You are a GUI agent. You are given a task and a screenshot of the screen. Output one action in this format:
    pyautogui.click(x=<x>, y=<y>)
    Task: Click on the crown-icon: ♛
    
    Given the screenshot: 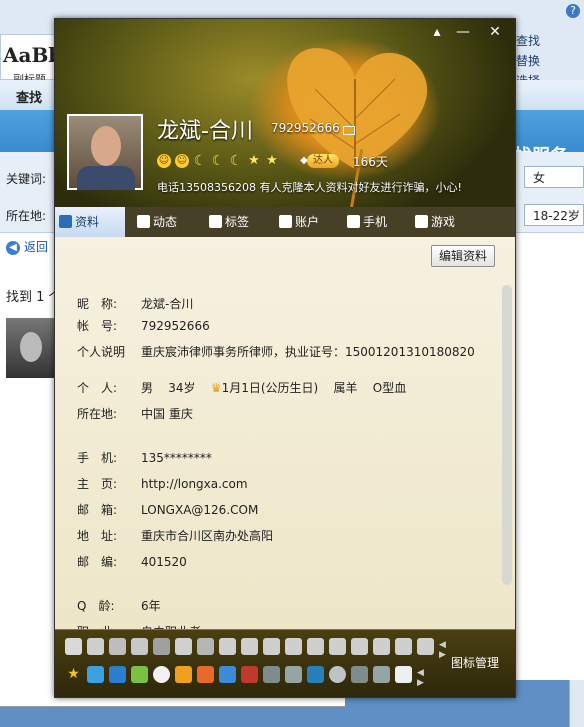 What is the action you would take?
    pyautogui.click(x=216, y=388)
    